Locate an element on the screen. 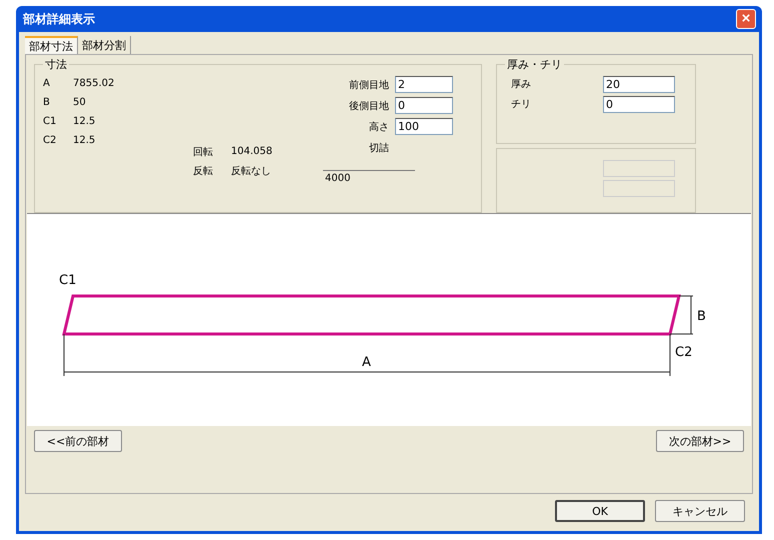 Image resolution: width=774 pixels, height=540 pixels. field-label: 前側目地 is located at coordinates (368, 85).